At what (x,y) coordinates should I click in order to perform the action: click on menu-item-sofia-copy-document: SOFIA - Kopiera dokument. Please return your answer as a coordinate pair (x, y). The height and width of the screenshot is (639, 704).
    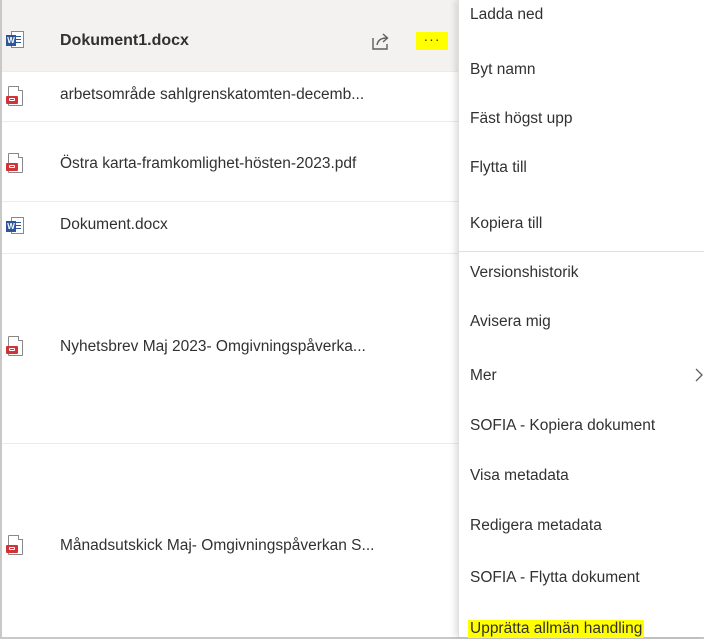
    Looking at the image, I should click on (581, 427).